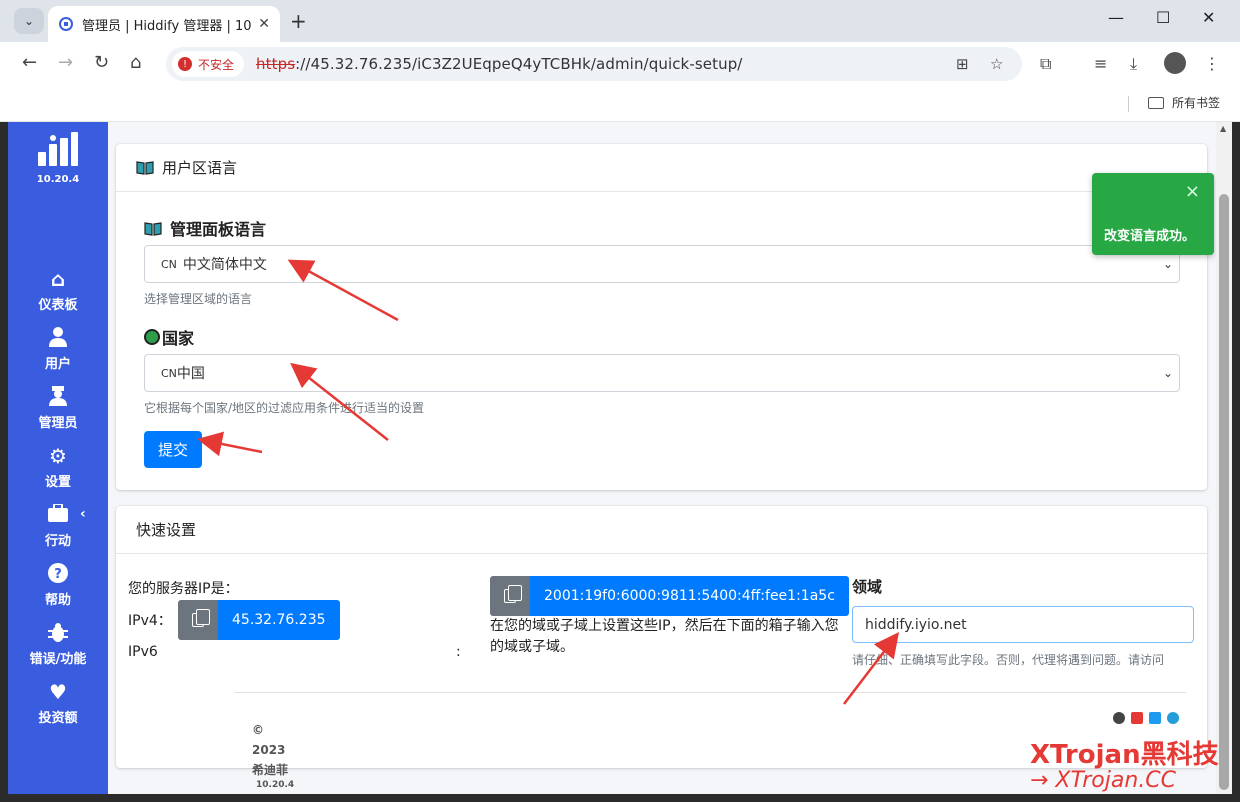 The image size is (1240, 802). I want to click on sidebar-item-admins: 管理员, so click(58, 408).